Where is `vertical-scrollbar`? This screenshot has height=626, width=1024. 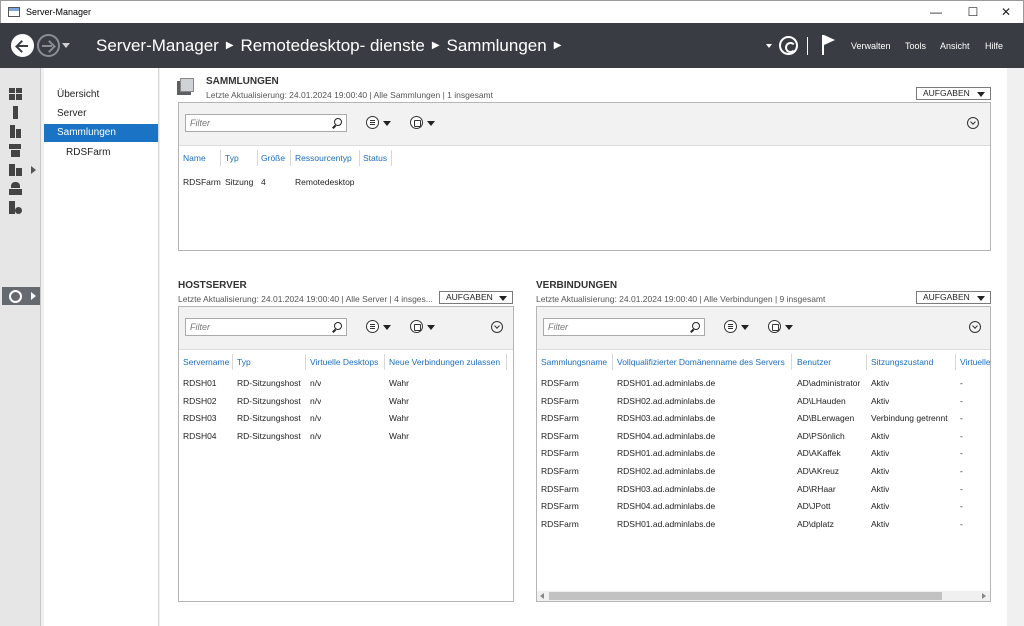 vertical-scrollbar is located at coordinates (1015, 347).